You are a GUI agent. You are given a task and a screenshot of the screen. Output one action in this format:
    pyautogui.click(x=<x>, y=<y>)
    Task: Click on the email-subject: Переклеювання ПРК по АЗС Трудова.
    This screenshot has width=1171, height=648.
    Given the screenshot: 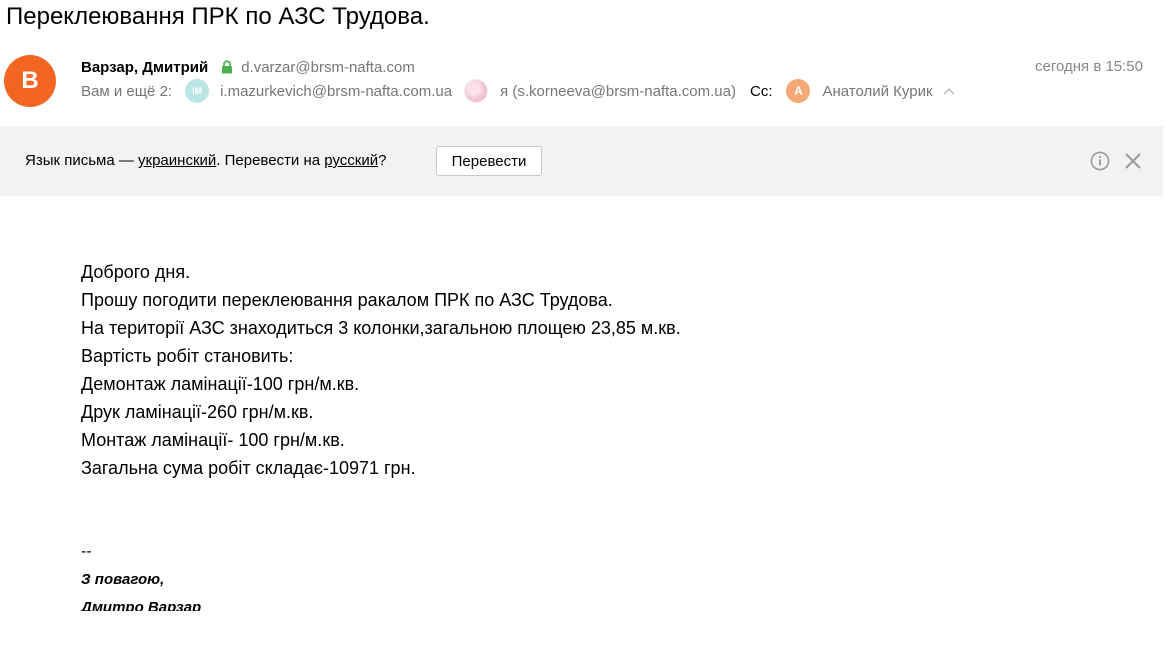 What is the action you would take?
    pyautogui.click(x=218, y=16)
    